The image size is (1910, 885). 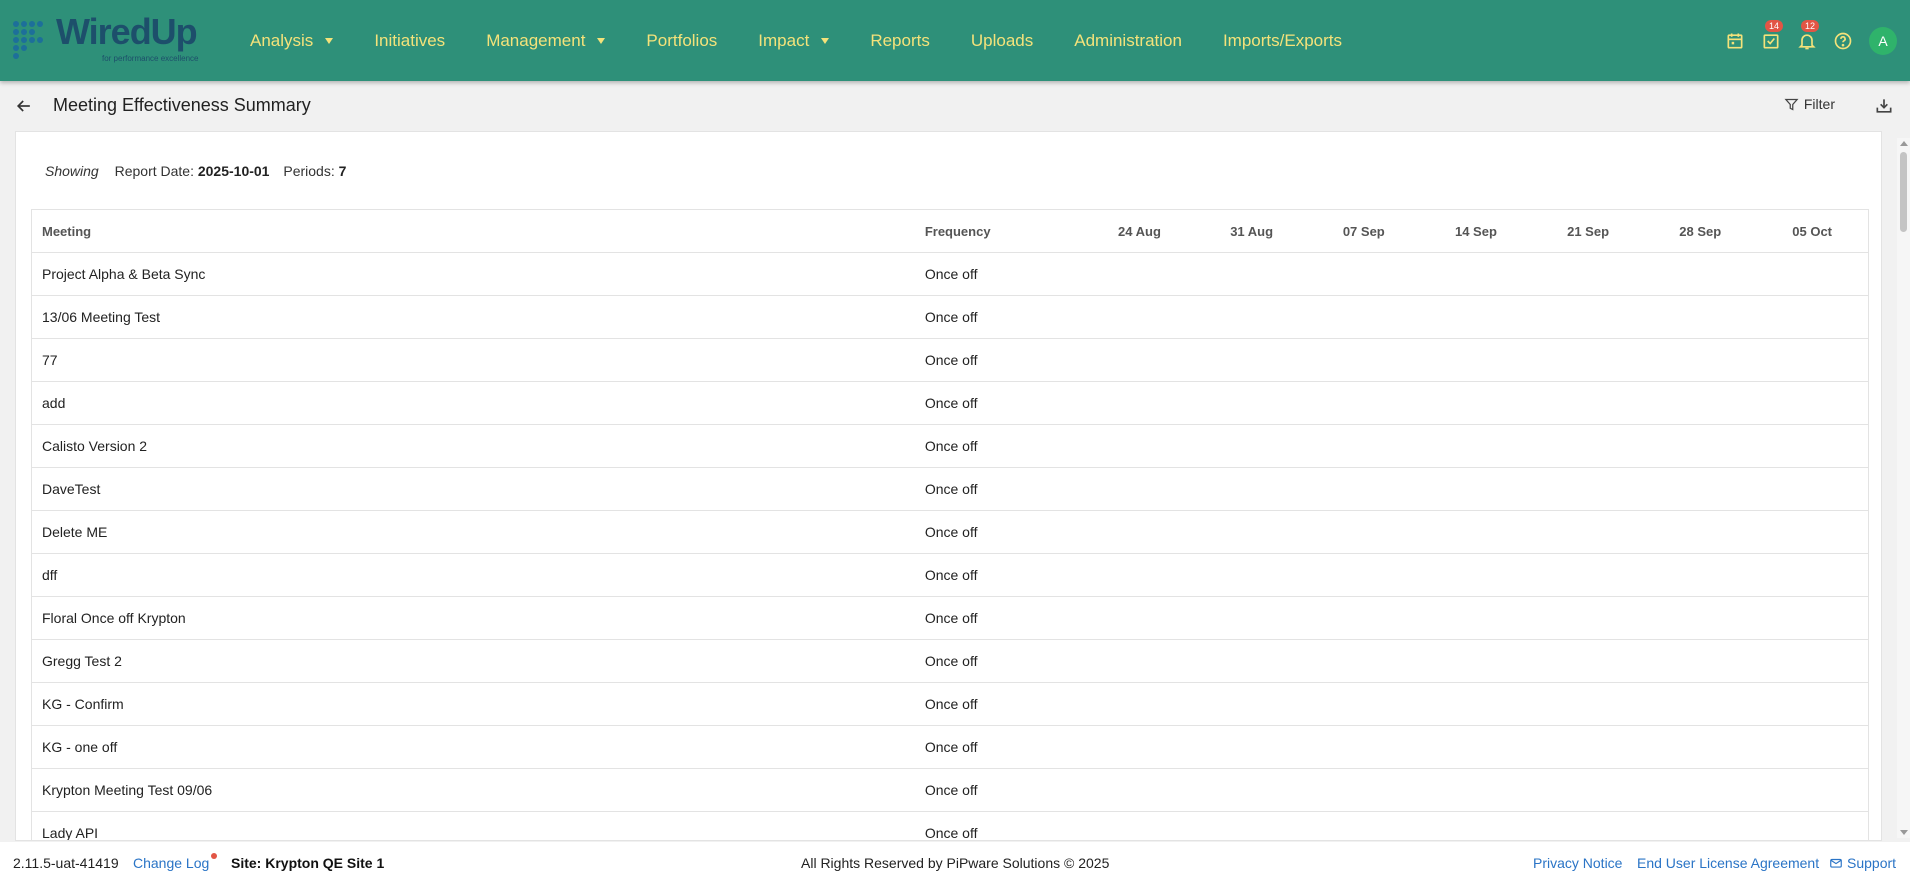 I want to click on logo-tagline: for performance excellence, so click(x=150, y=58).